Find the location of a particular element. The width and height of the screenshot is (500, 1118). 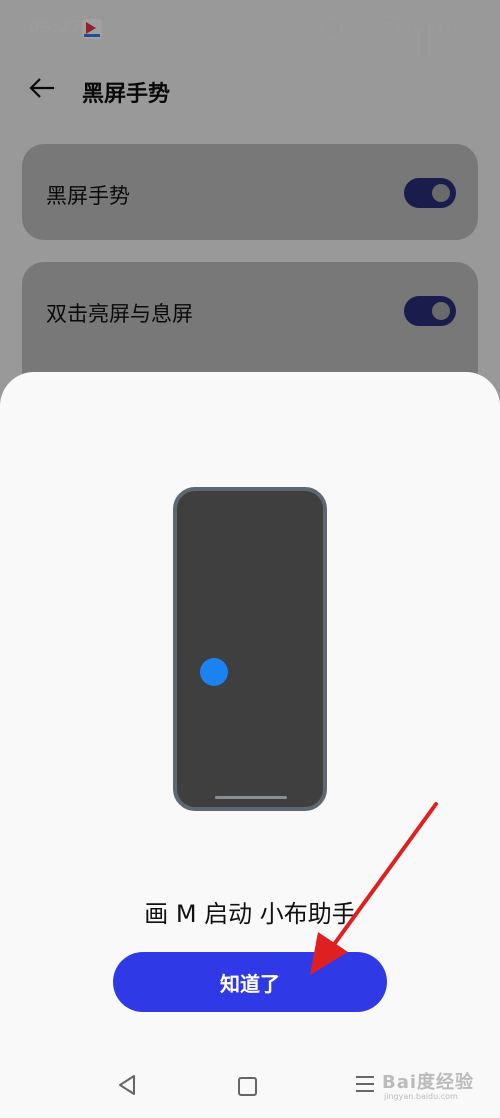

got-it-button: 知道了 is located at coordinates (250, 982).